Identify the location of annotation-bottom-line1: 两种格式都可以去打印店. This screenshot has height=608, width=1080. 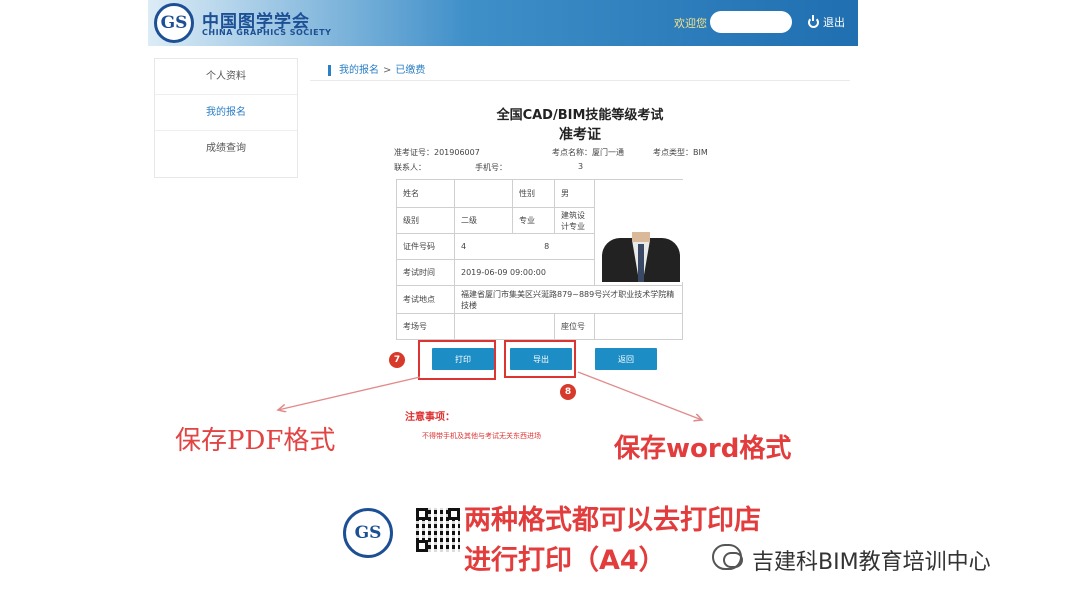
(612, 520).